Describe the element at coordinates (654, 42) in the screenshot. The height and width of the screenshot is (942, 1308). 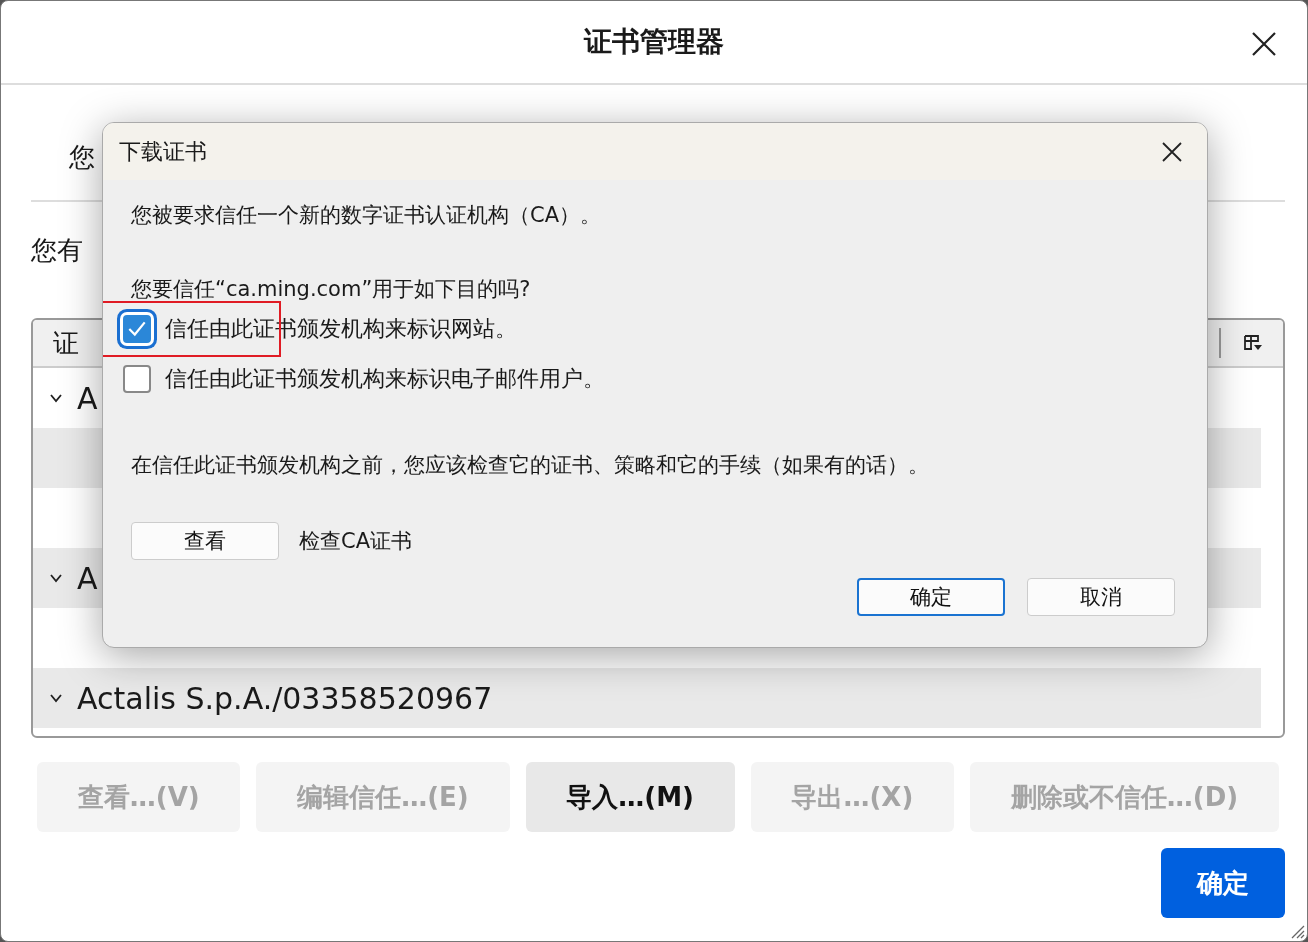
I see `window-title: 证书管理器` at that location.